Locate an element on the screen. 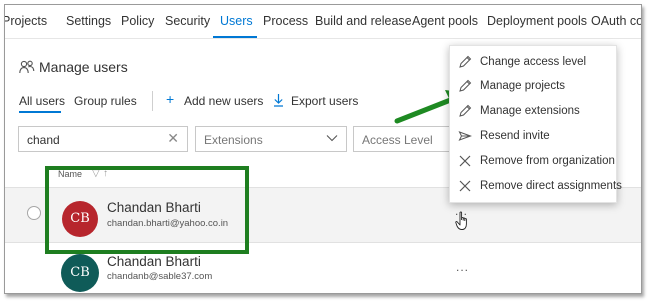 The image size is (650, 302). access-level-placeholder: Access Level is located at coordinates (397, 140).